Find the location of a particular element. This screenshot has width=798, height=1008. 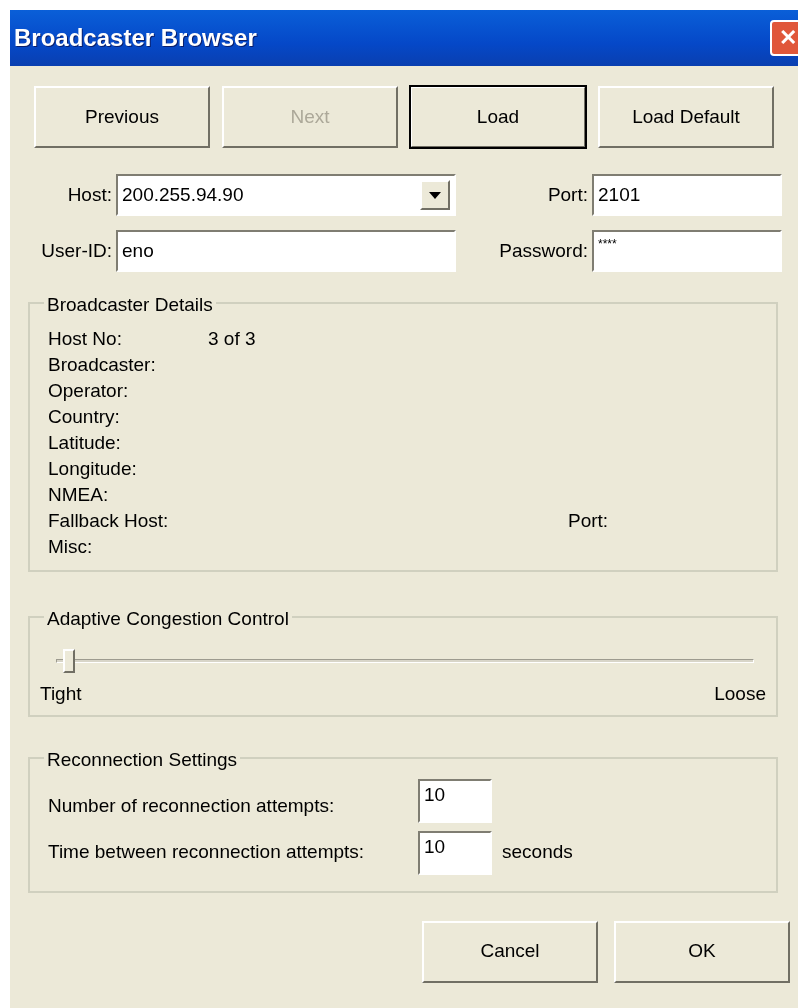

user-id-field: eno is located at coordinates (286, 251).